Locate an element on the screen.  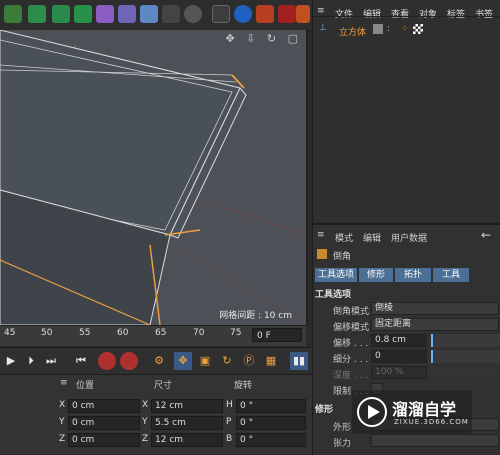
light-icon is located at coordinates (193, 14).